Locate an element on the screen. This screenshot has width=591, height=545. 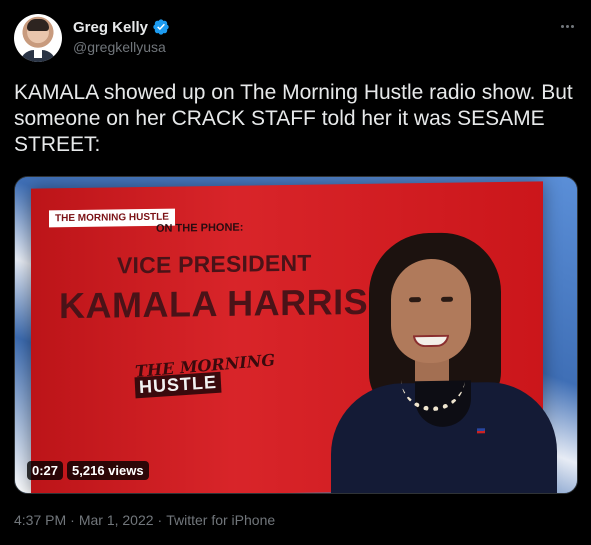
tweet-header: Greg Kelly @gregkellyusa is located at coordinates (295, 39).